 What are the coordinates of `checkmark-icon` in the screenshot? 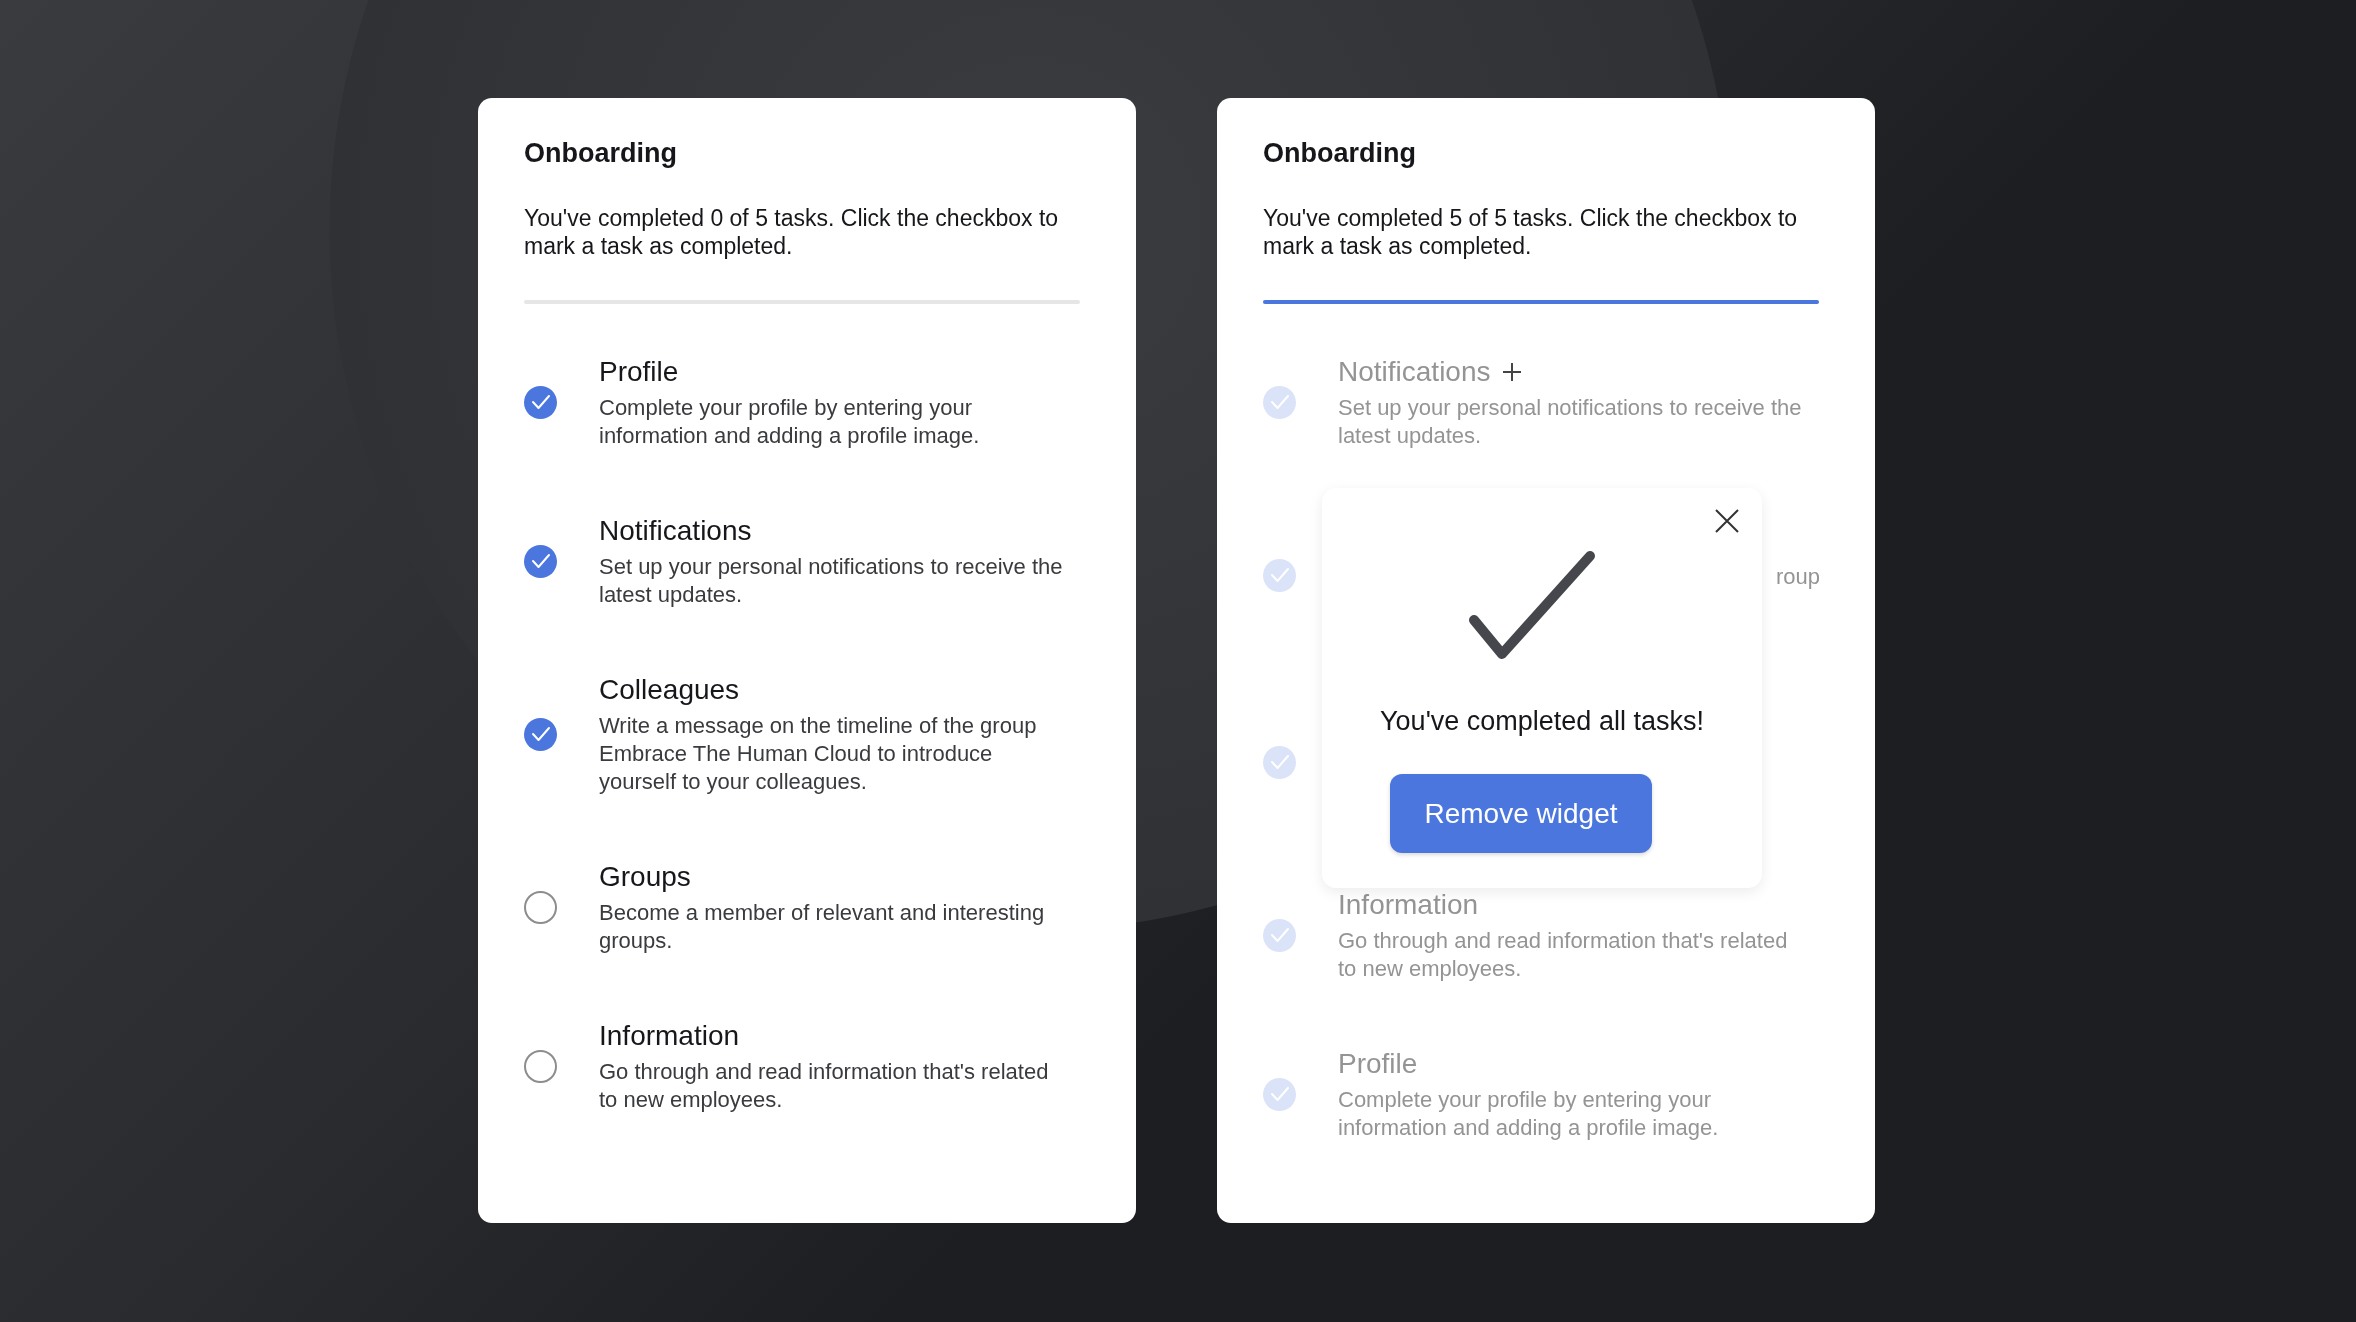 It's located at (1532, 605).